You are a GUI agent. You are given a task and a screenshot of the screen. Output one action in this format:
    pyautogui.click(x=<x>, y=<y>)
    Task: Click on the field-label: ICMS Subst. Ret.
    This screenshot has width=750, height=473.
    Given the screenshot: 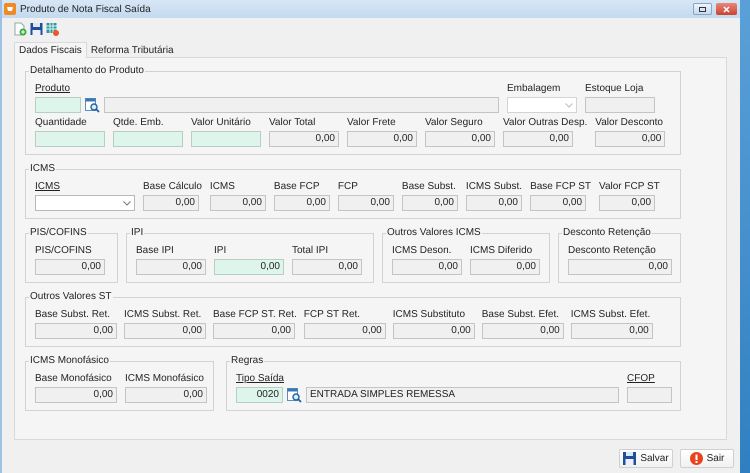 What is the action you would take?
    pyautogui.click(x=163, y=315)
    